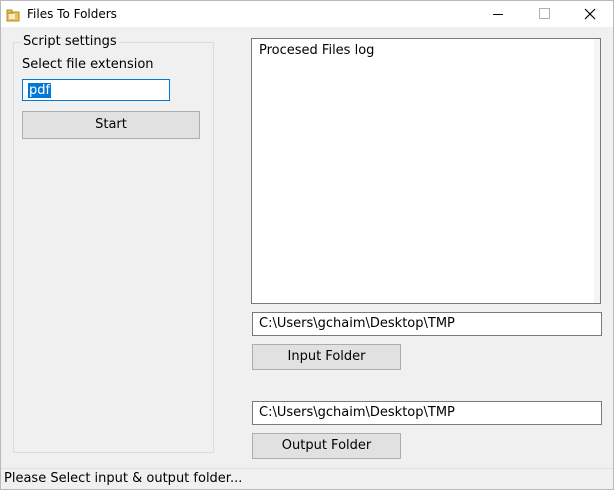 The width and height of the screenshot is (614, 490). I want to click on input-folder-path: C:\Users\gchaim\Desktop\TMP, so click(427, 324).